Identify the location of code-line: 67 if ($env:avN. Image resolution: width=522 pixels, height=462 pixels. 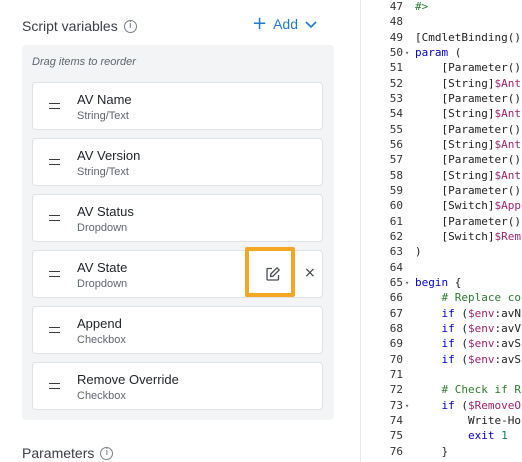
(441, 314).